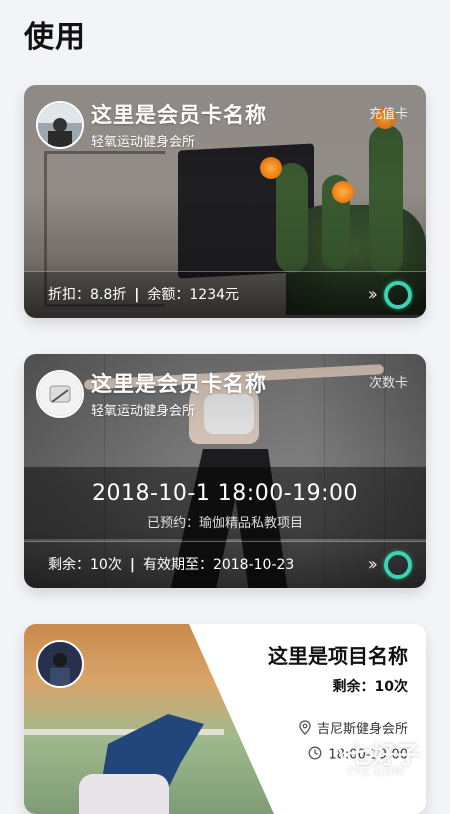  What do you see at coordinates (366, 760) in the screenshot?
I see `watermark: 七好子 7YZ.COM` at bounding box center [366, 760].